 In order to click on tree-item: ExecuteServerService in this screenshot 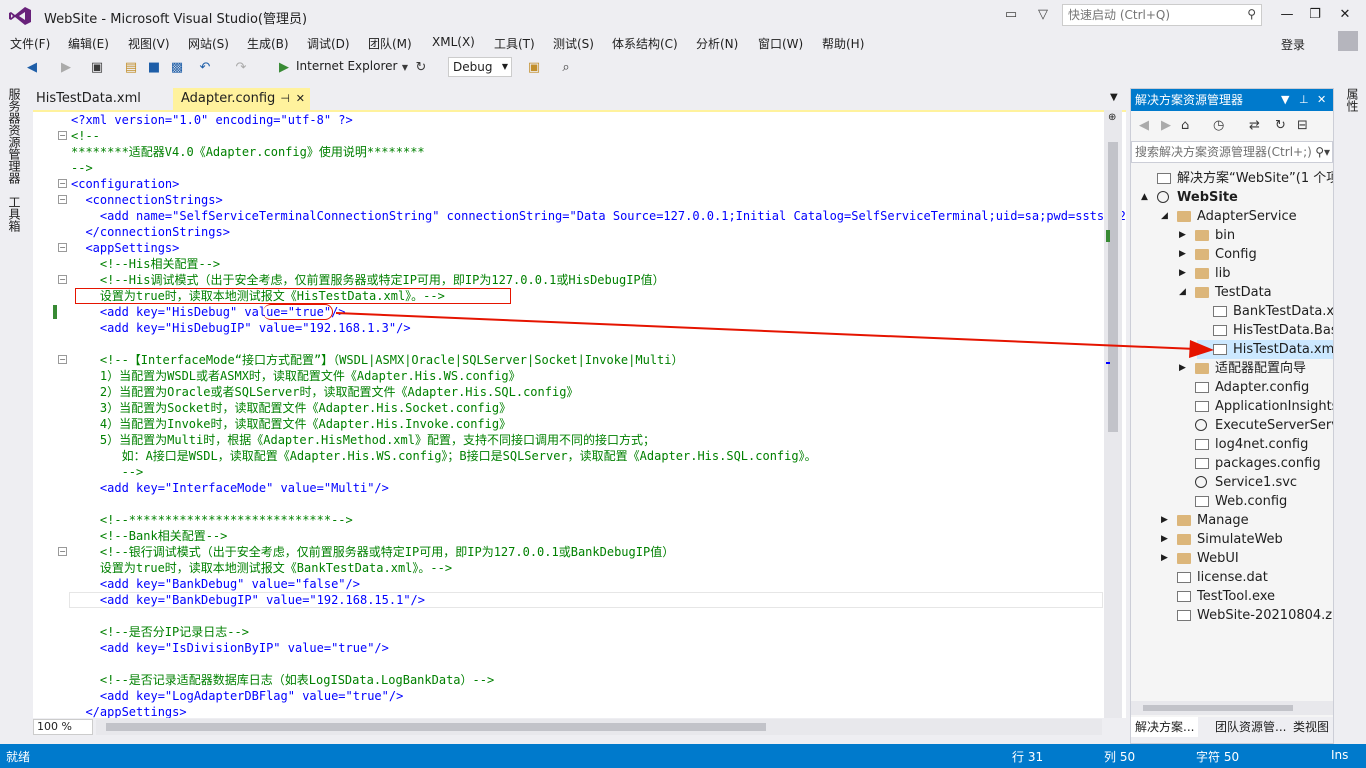, I will do `click(1256, 425)`.